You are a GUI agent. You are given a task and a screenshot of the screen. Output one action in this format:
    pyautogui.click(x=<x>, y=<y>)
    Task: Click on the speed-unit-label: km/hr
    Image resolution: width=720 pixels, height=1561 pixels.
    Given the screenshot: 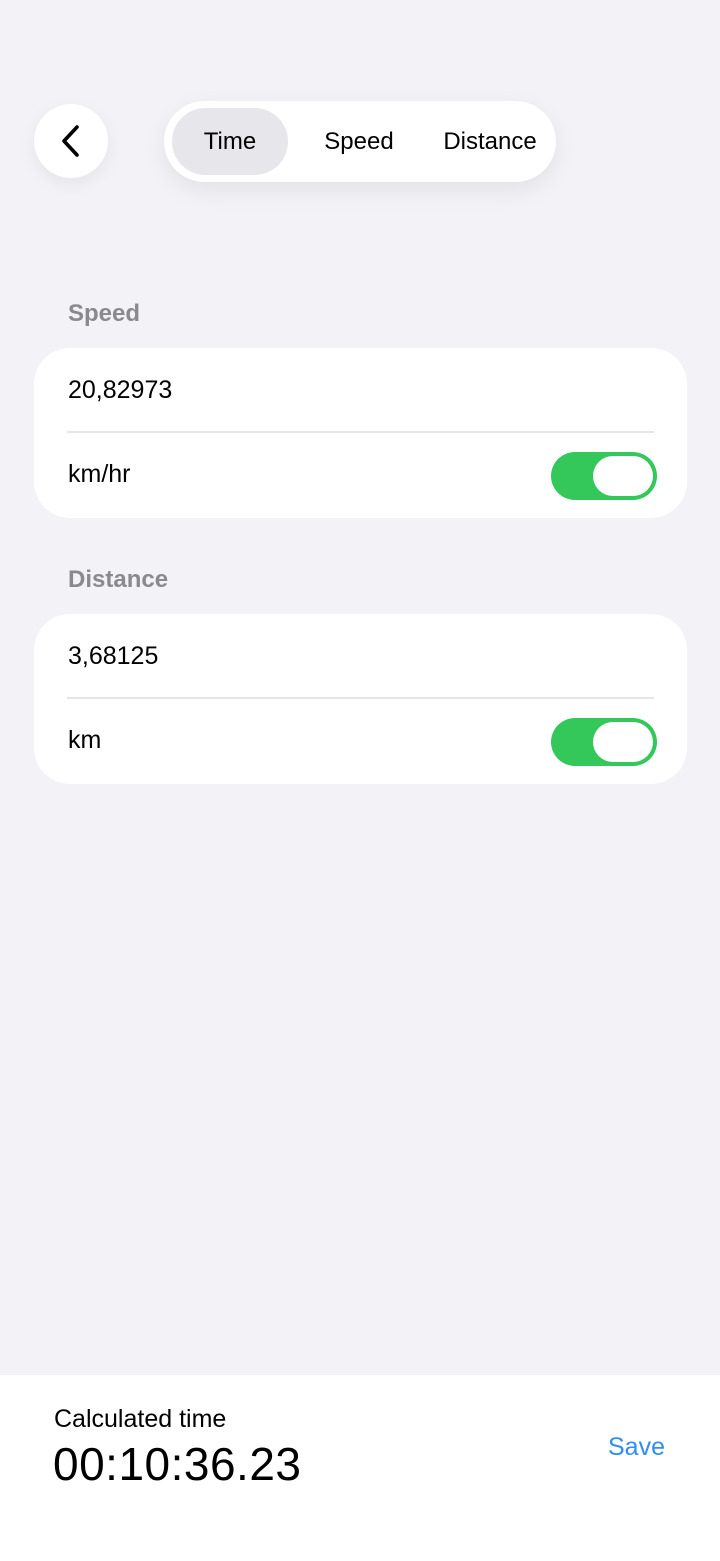 What is the action you would take?
    pyautogui.click(x=99, y=474)
    